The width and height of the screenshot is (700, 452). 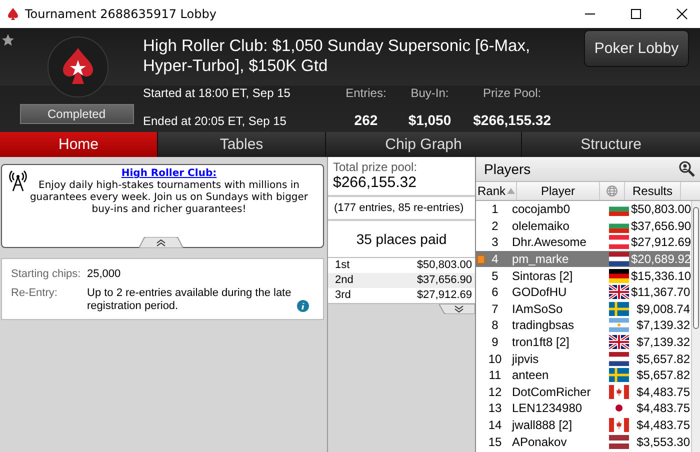 What do you see at coordinates (583, 259) in the screenshot?
I see `player-row: 4 pm_marke $20,689.92` at bounding box center [583, 259].